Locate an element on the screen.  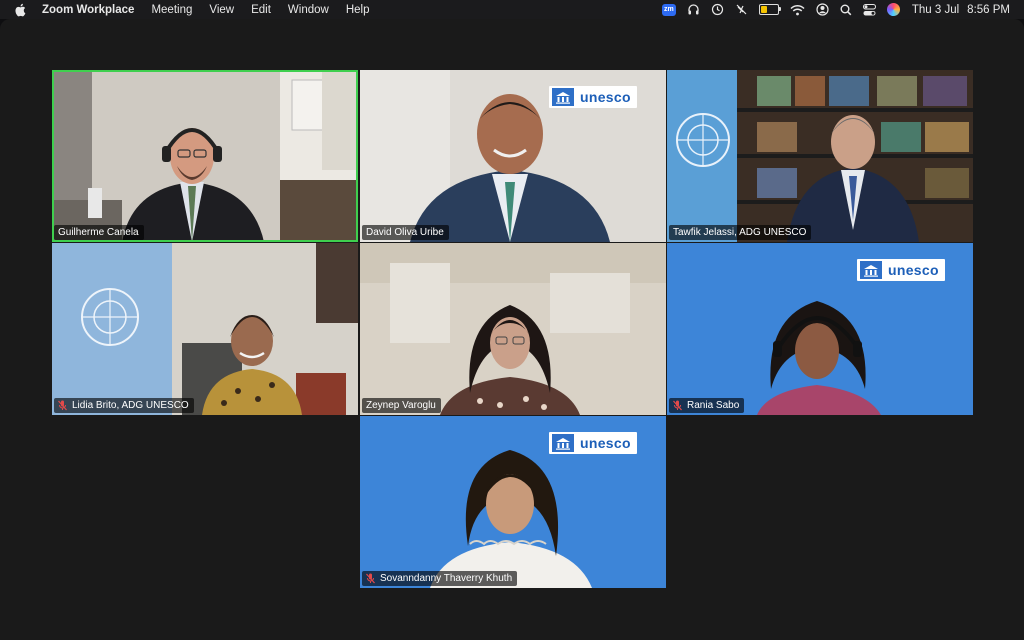
participant-name-tag: Guilherme Canela is located at coordinates (99, 232).